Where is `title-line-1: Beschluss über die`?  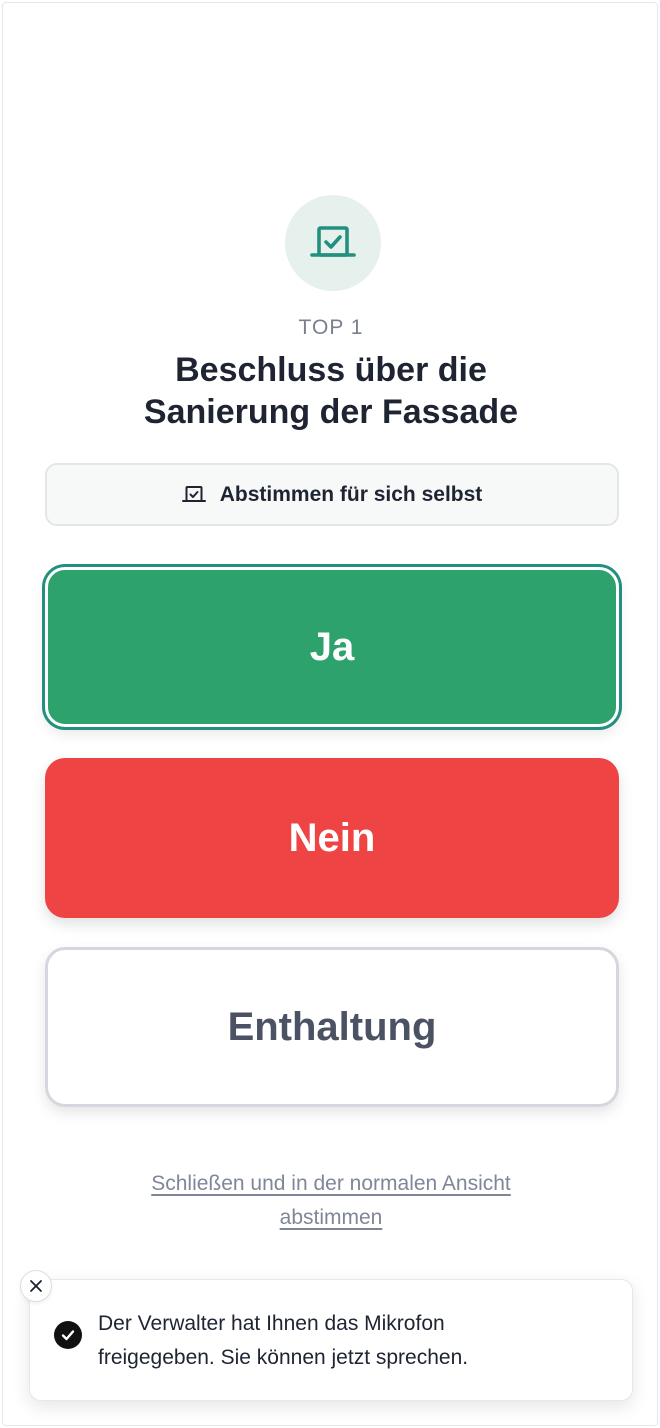 title-line-1: Beschluss über die is located at coordinates (331, 370).